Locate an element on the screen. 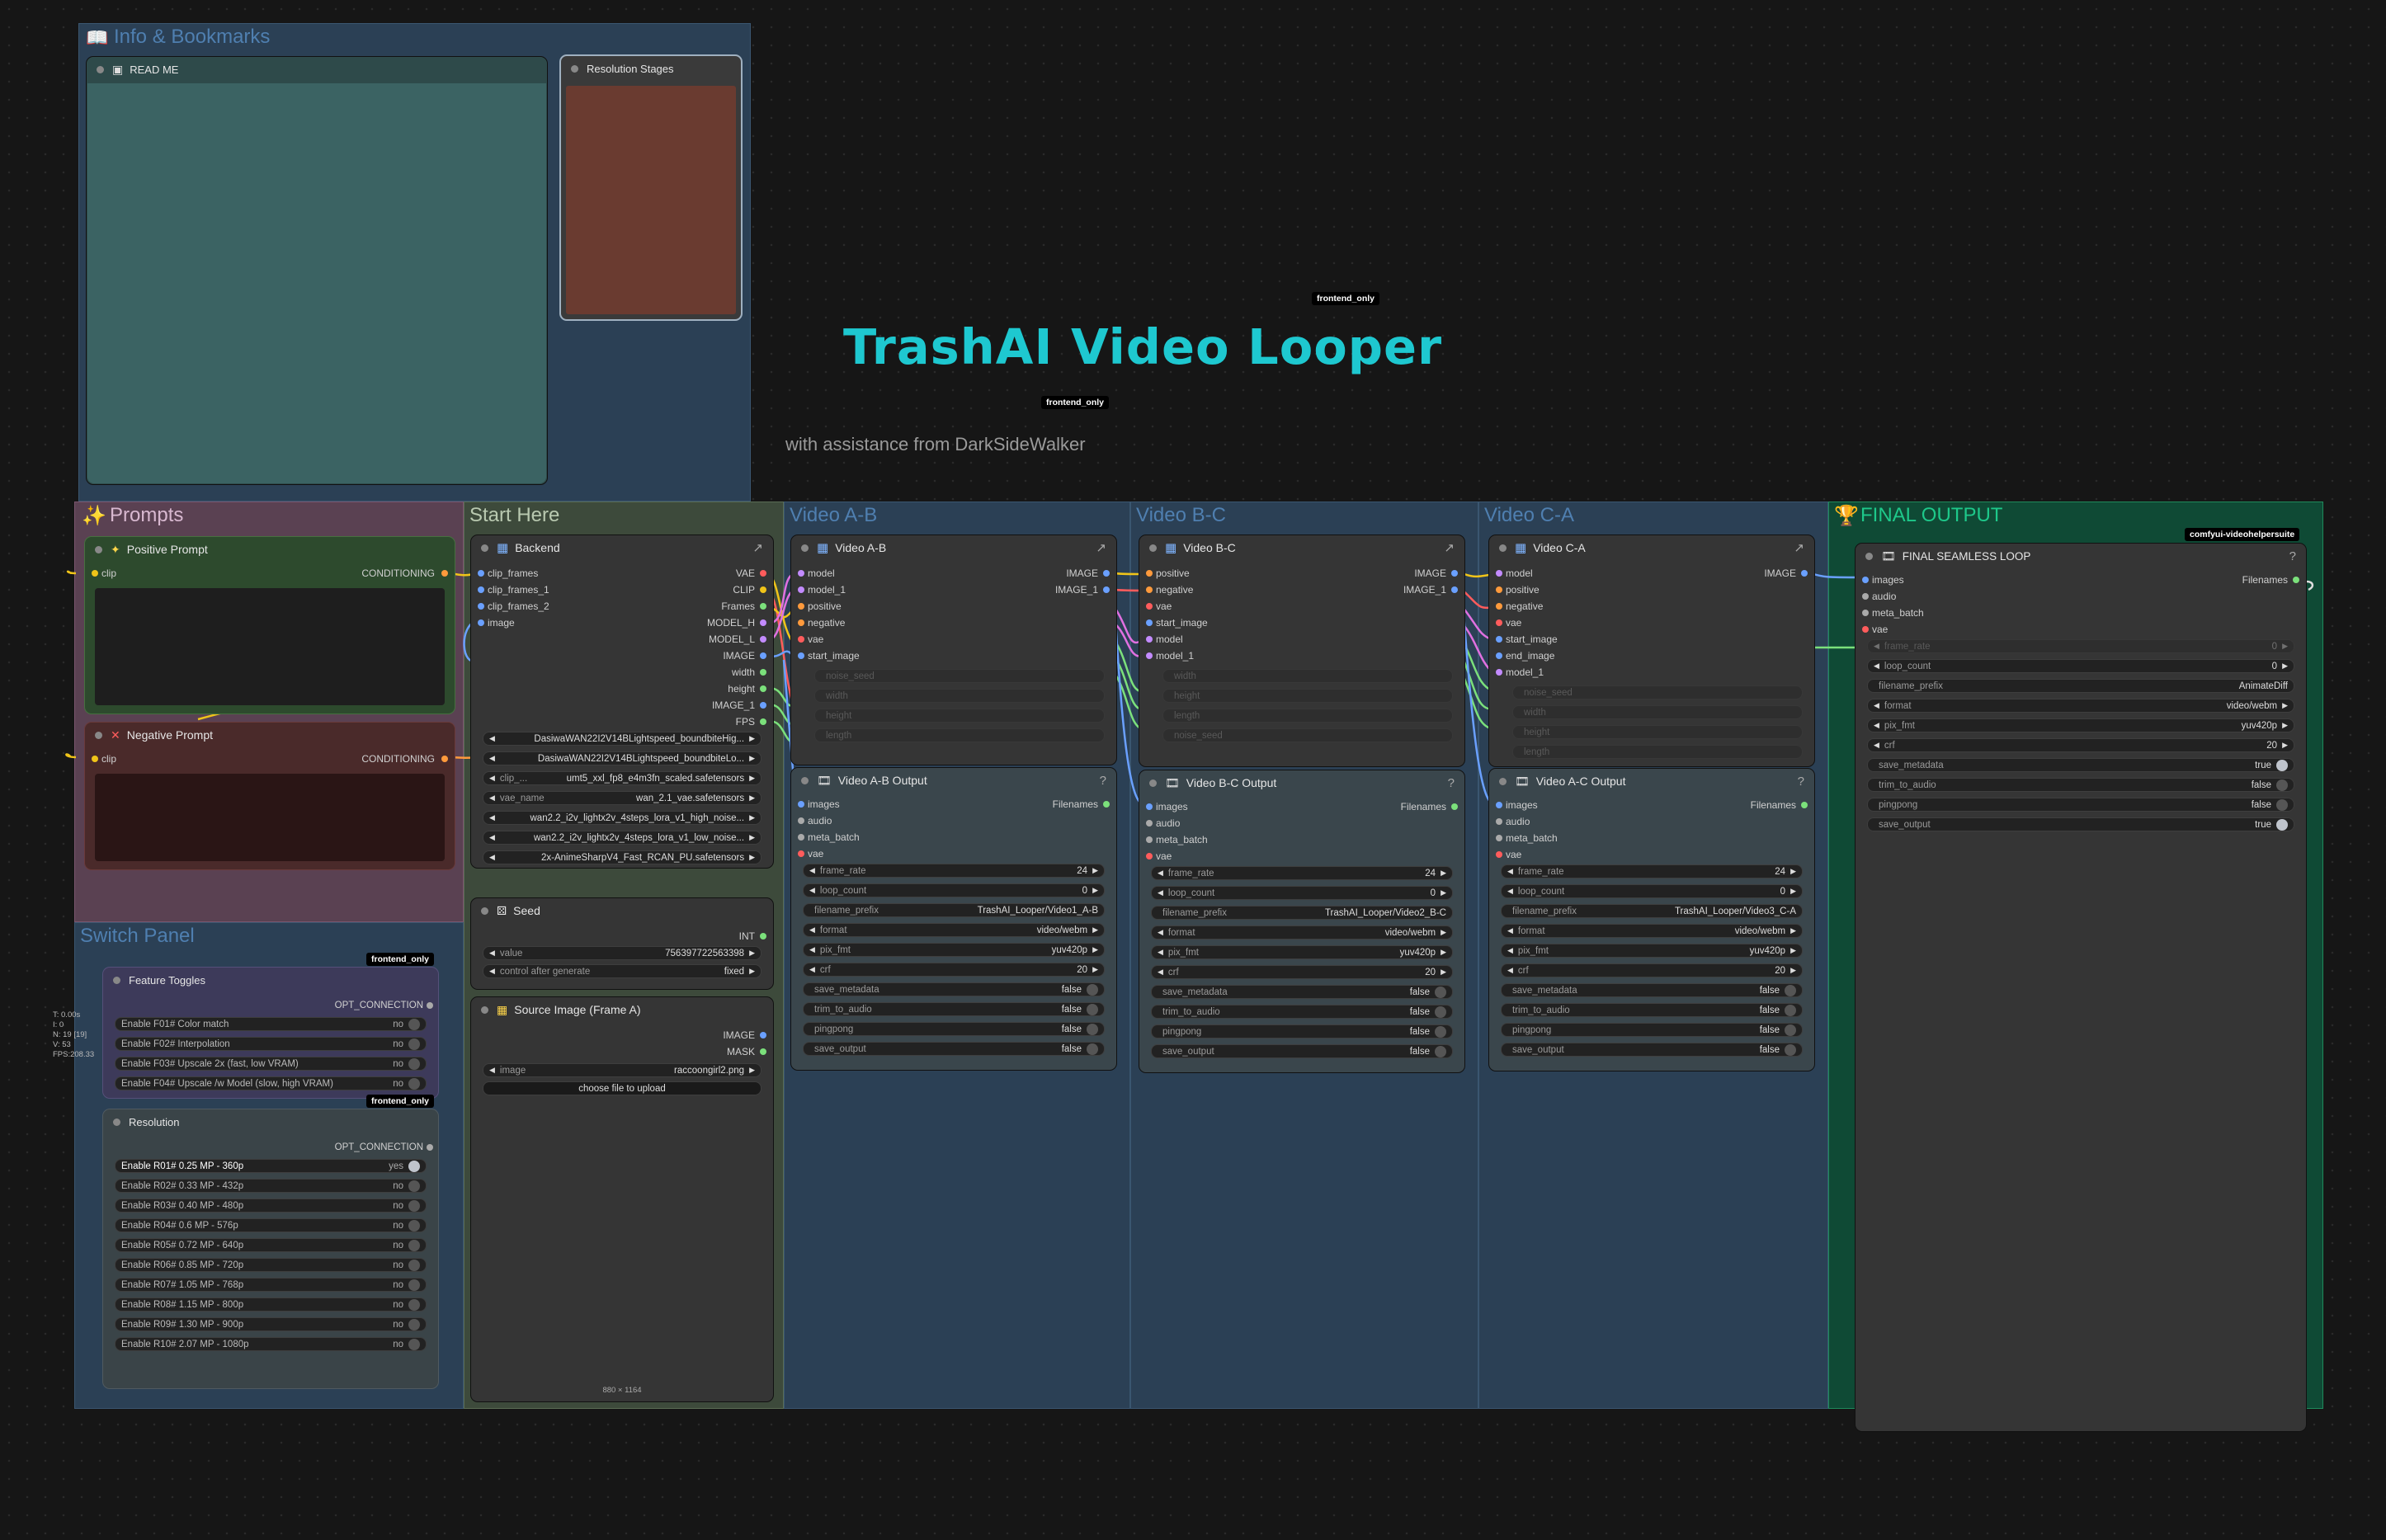 Image resolution: width=2386 pixels, height=1540 pixels. feature-toggle-row: Enable R02# 0.33 MP - 432p no is located at coordinates (271, 1186).